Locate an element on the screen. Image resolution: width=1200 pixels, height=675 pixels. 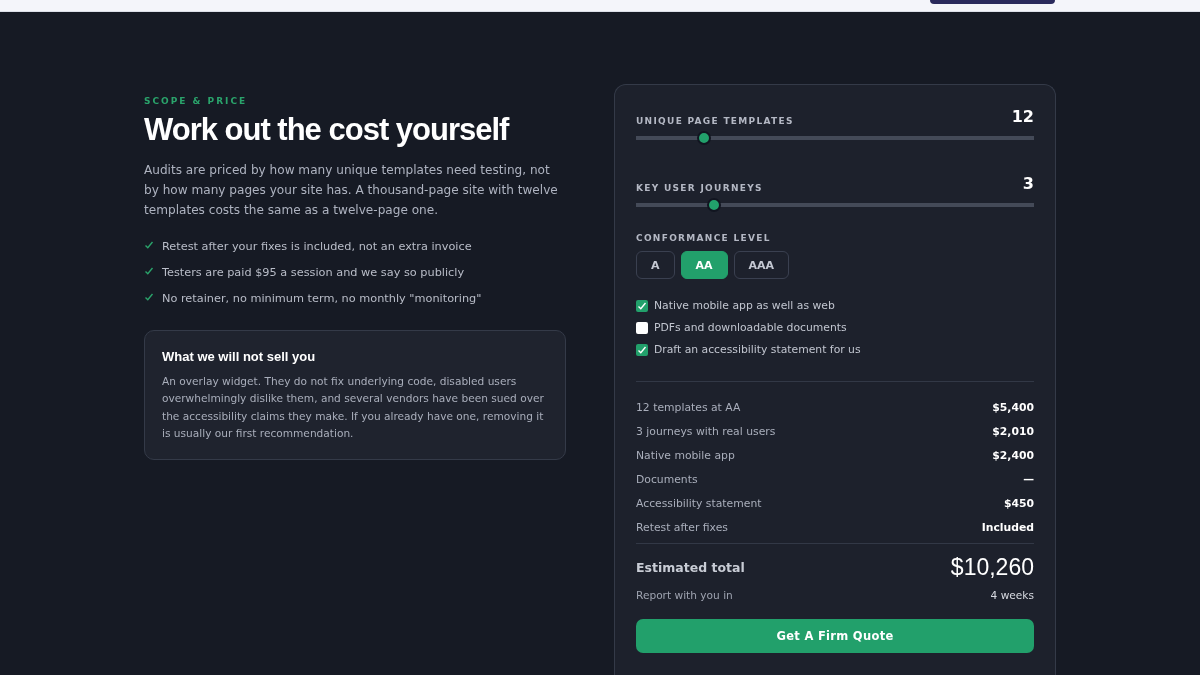
level-option: A is located at coordinates (655, 265).